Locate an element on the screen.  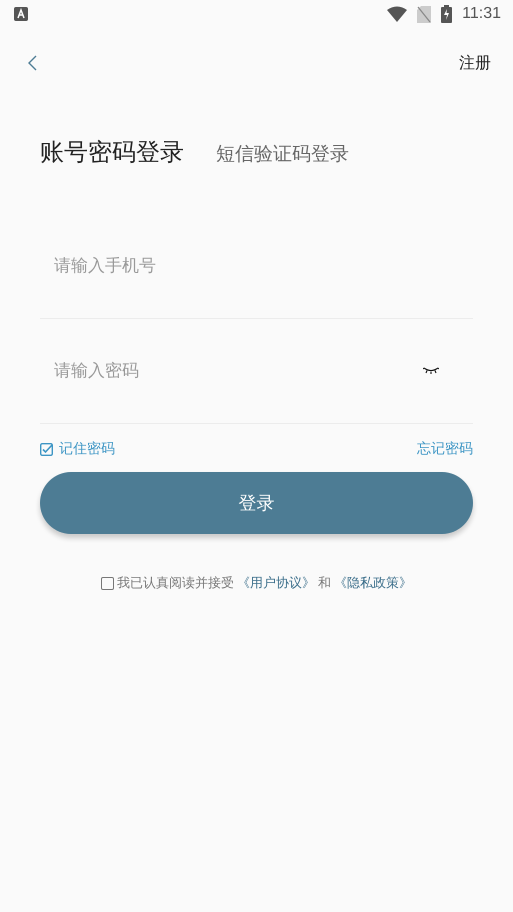
conjunction-text: 和 is located at coordinates (324, 583).